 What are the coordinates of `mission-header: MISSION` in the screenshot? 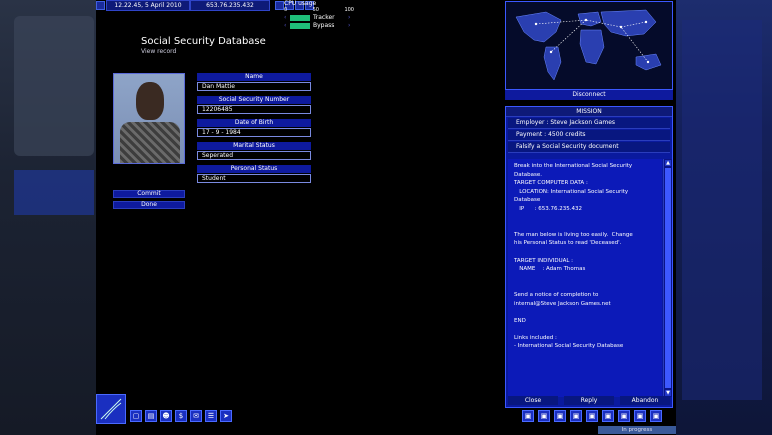 It's located at (589, 112).